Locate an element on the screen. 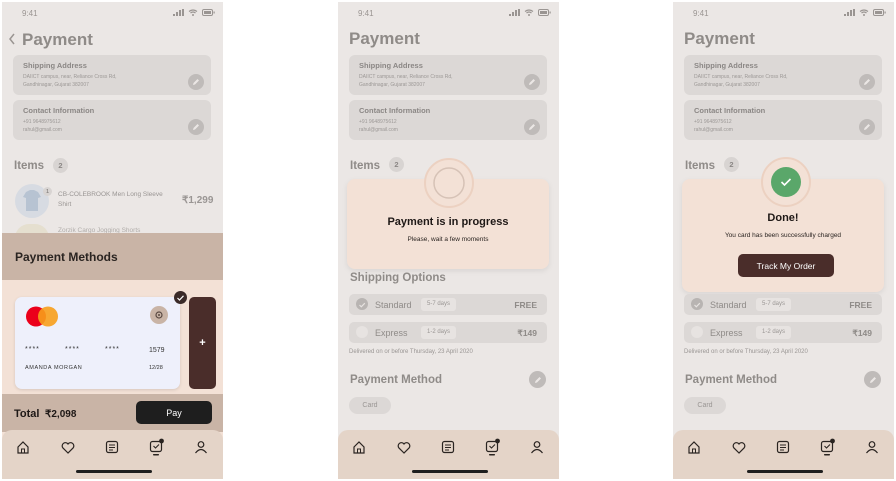  total-bar: Total ₹2,098 Pay is located at coordinates (112, 413).